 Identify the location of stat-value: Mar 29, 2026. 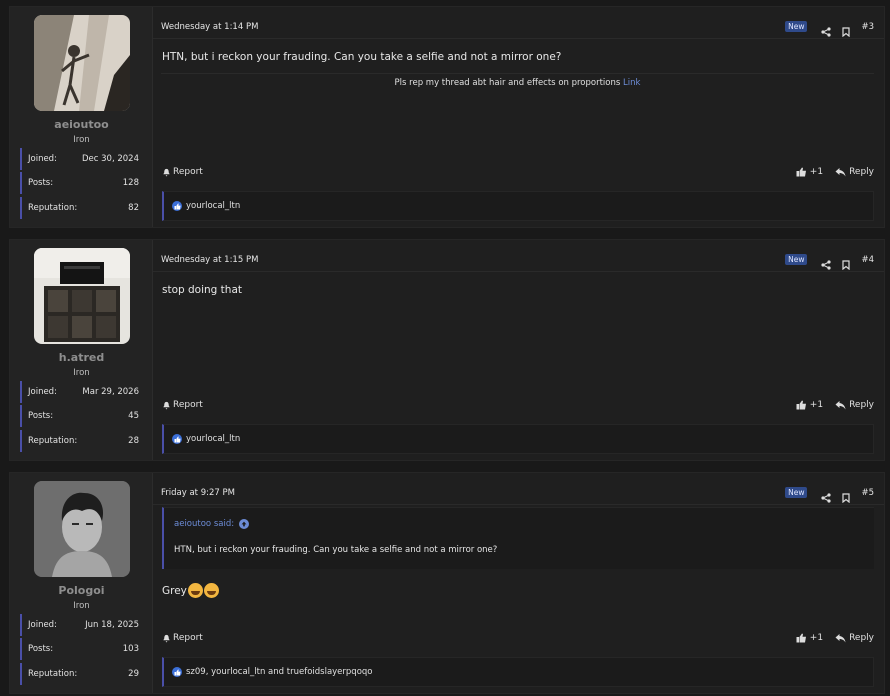
(110, 392).